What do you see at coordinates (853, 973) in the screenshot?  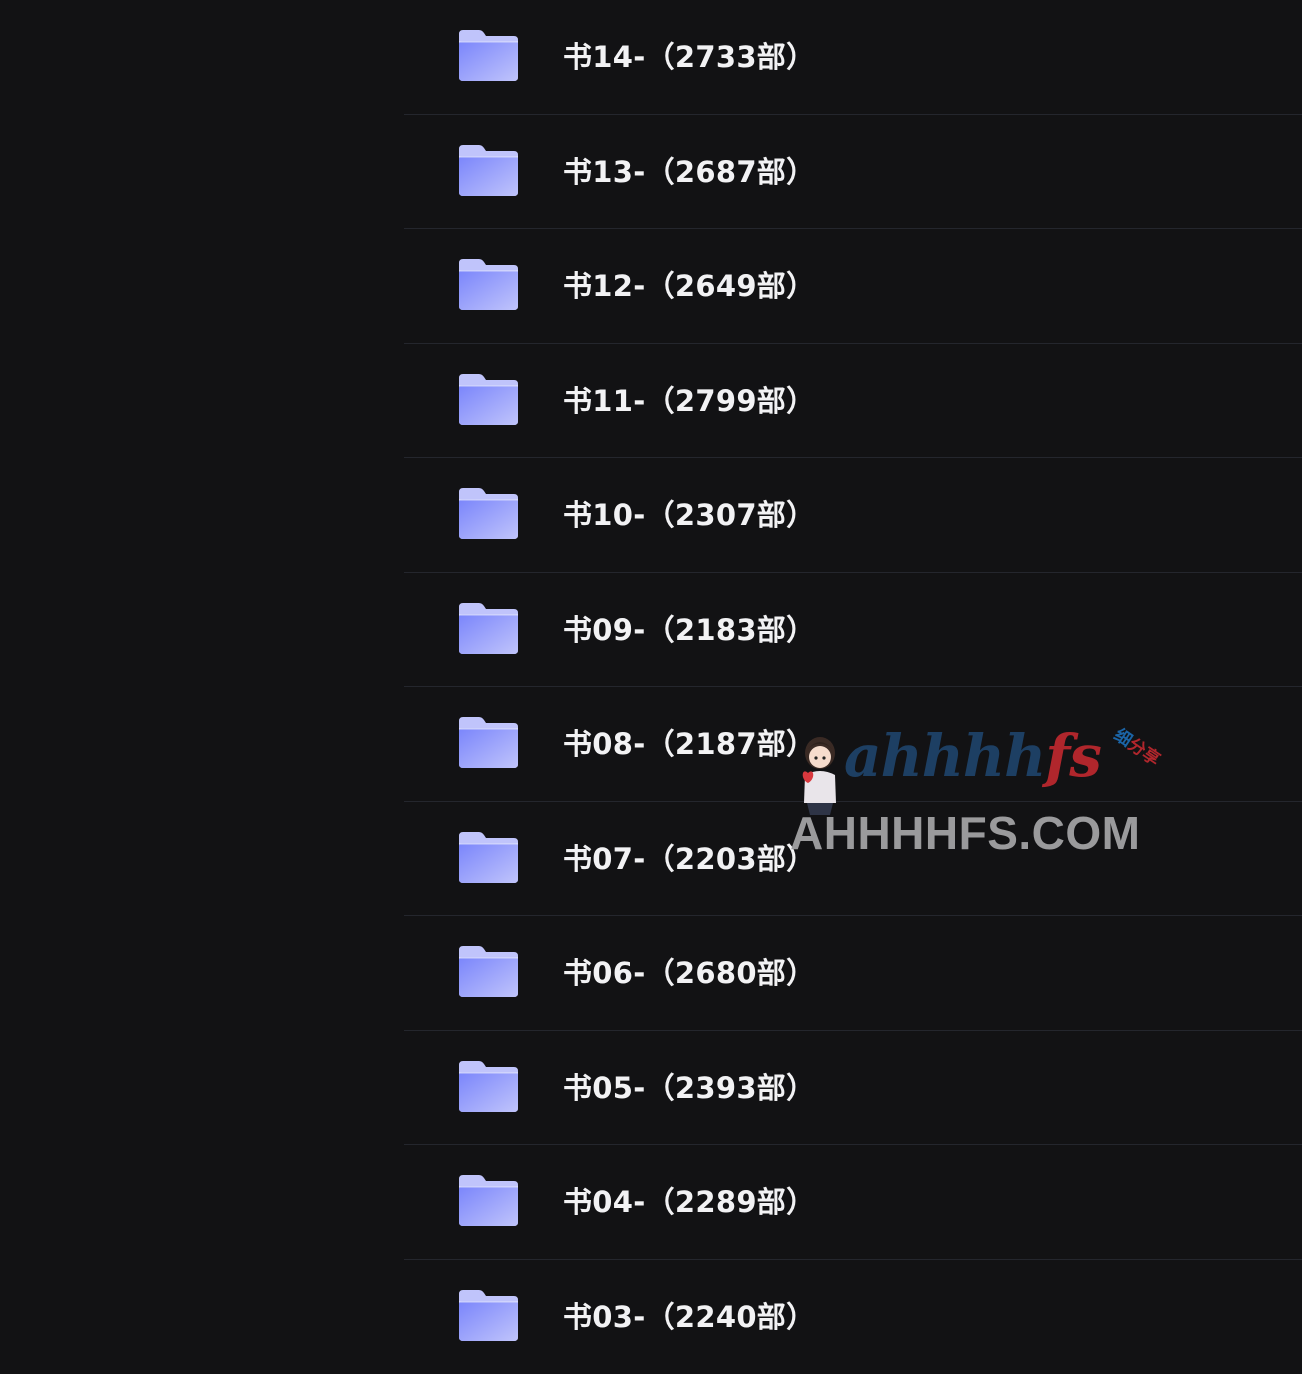 I see `folder-row: 书06-（2680部）` at bounding box center [853, 973].